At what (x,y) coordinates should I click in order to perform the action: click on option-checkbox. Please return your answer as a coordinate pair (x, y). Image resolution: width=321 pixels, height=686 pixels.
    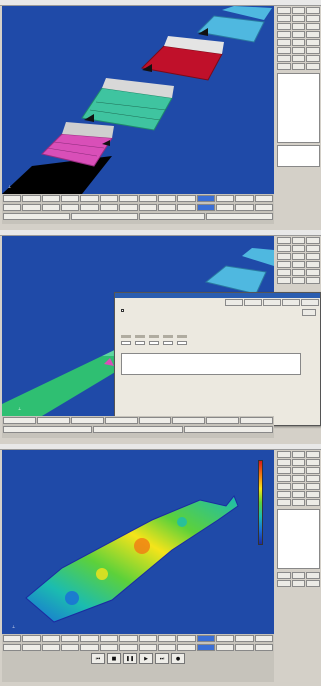
    Looking at the image, I should click on (122, 310).